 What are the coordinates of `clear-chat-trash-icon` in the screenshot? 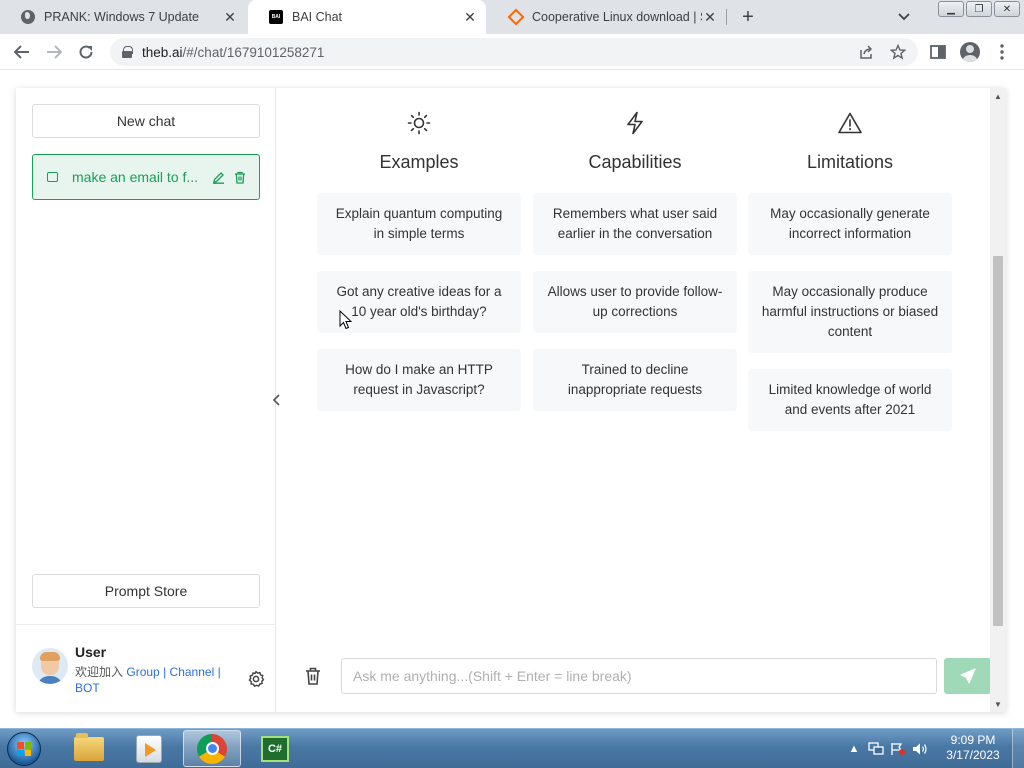 It's located at (313, 676).